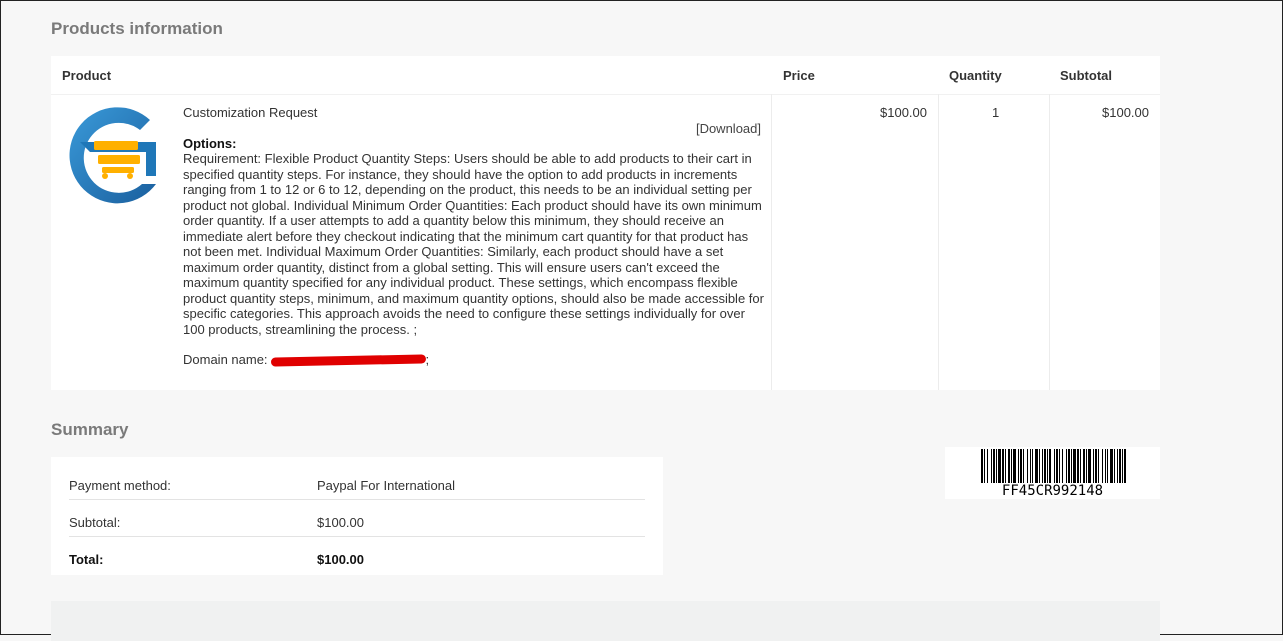 The width and height of the screenshot is (1283, 641). I want to click on domain-name-suffix: ;, so click(427, 359).